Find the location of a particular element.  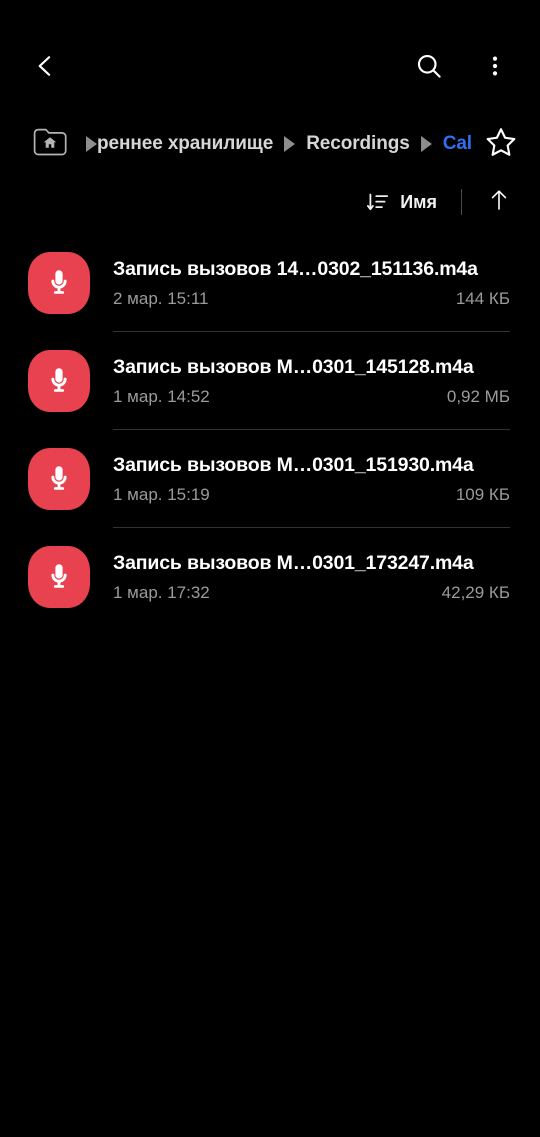

file-date: 1 мар. 15:19 is located at coordinates (161, 494).